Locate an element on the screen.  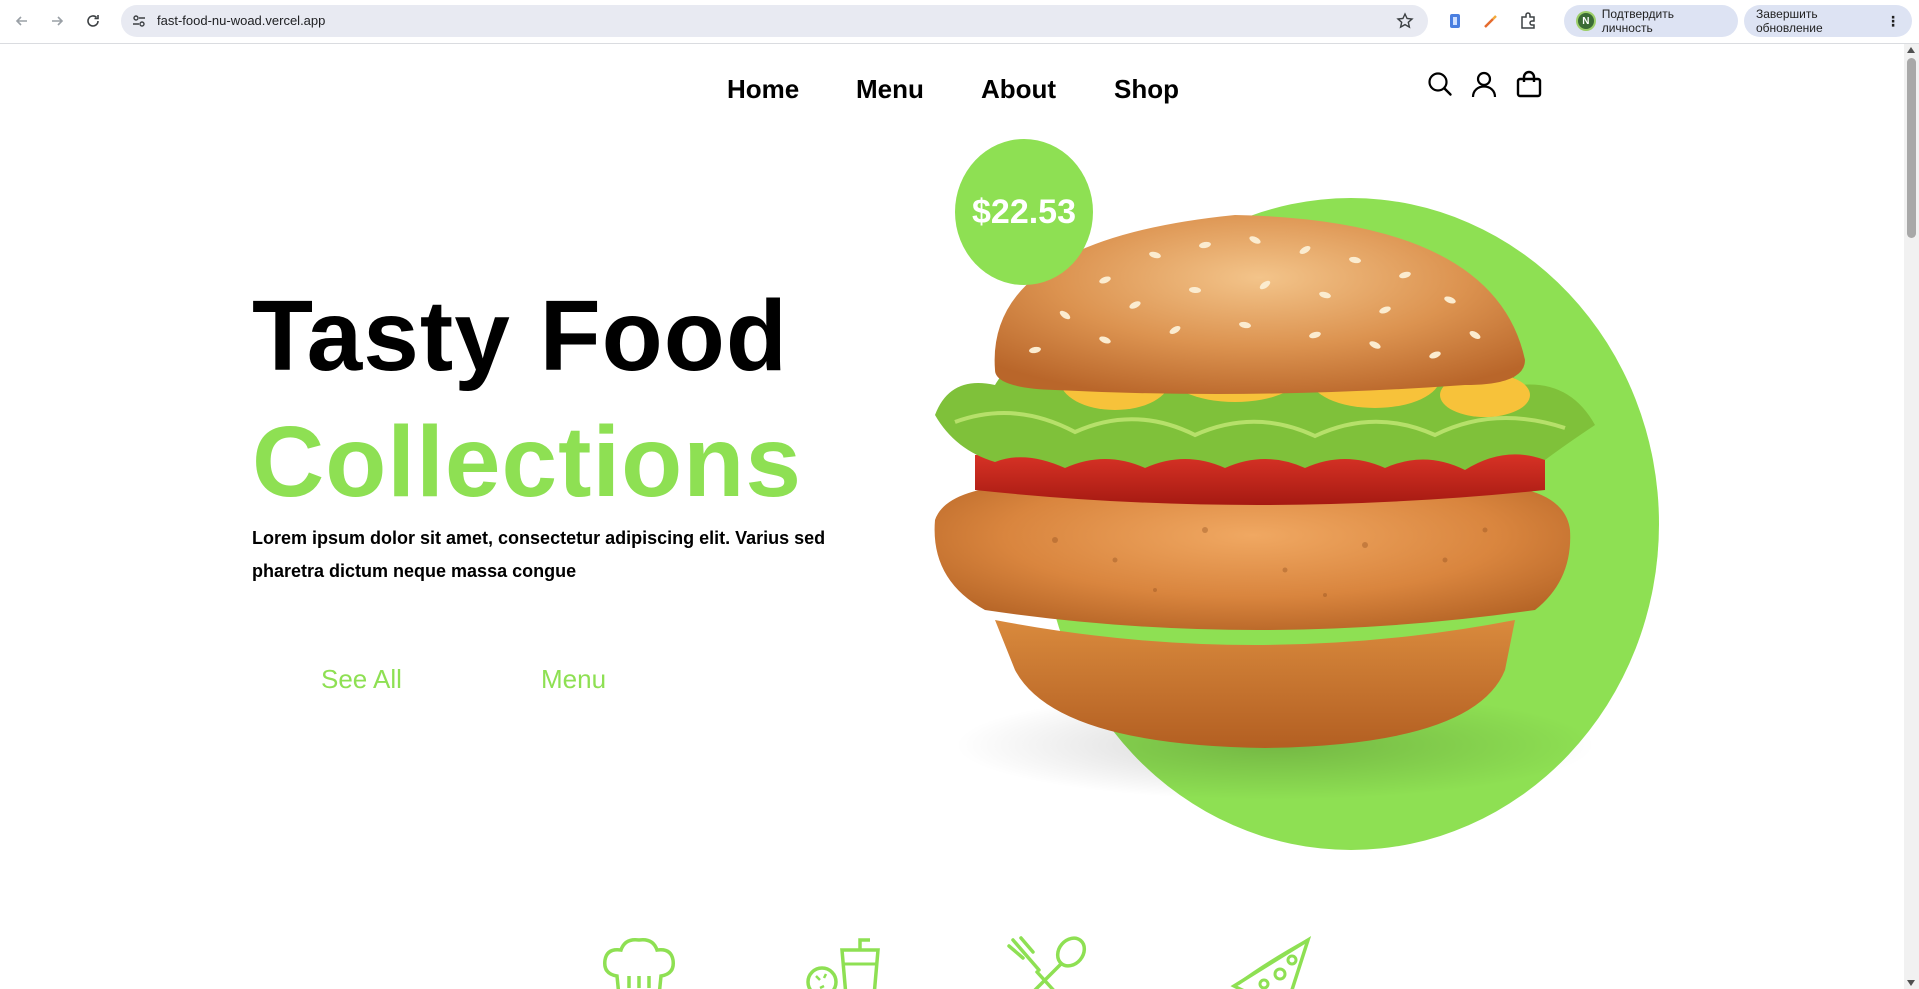
puzzle-icon is located at coordinates (1528, 21).